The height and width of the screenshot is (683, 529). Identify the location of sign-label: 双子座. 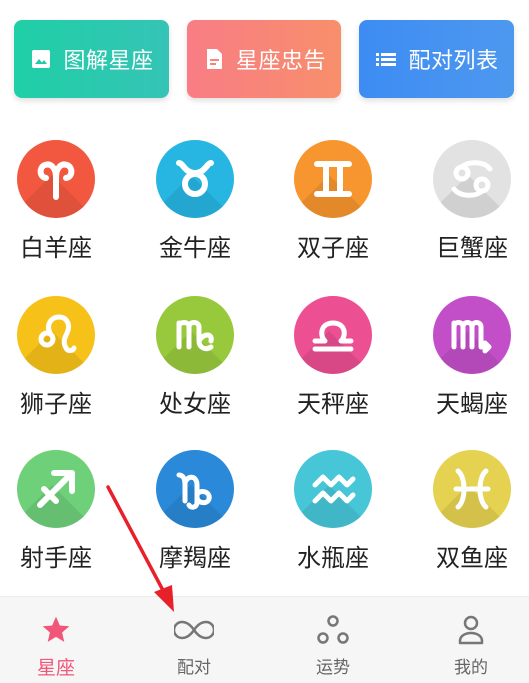
(333, 248).